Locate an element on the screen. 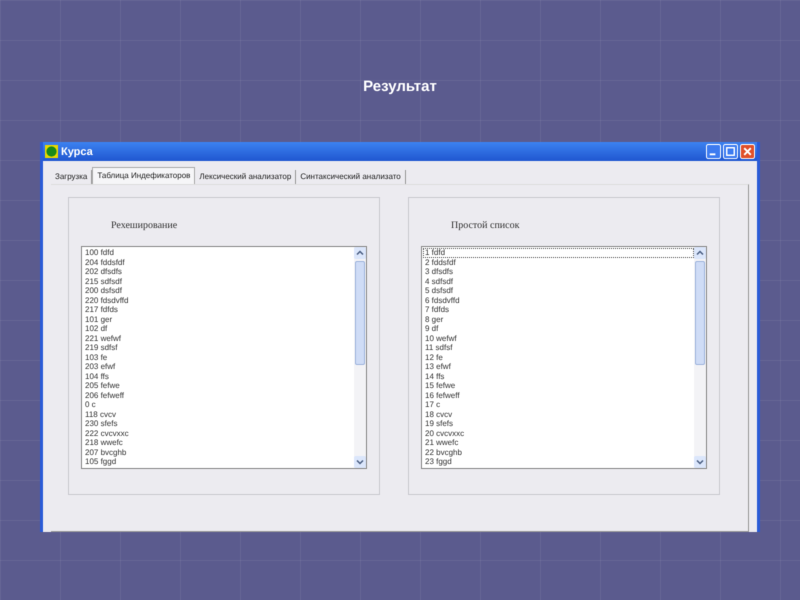 The height and width of the screenshot is (600, 800). list-item: 220 fdsdvffd is located at coordinates (218, 300).